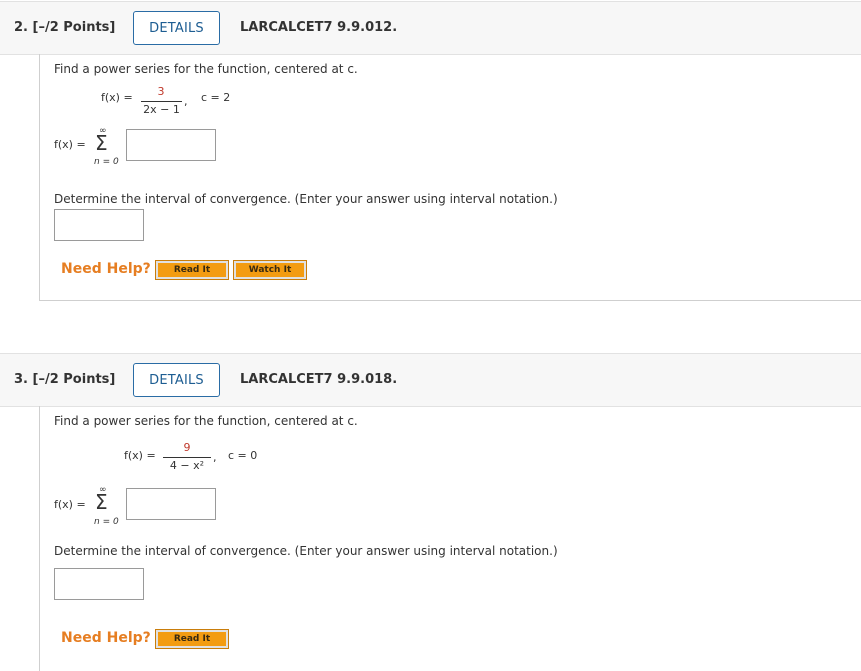  I want to click on center-value: c = 2, so click(216, 97).